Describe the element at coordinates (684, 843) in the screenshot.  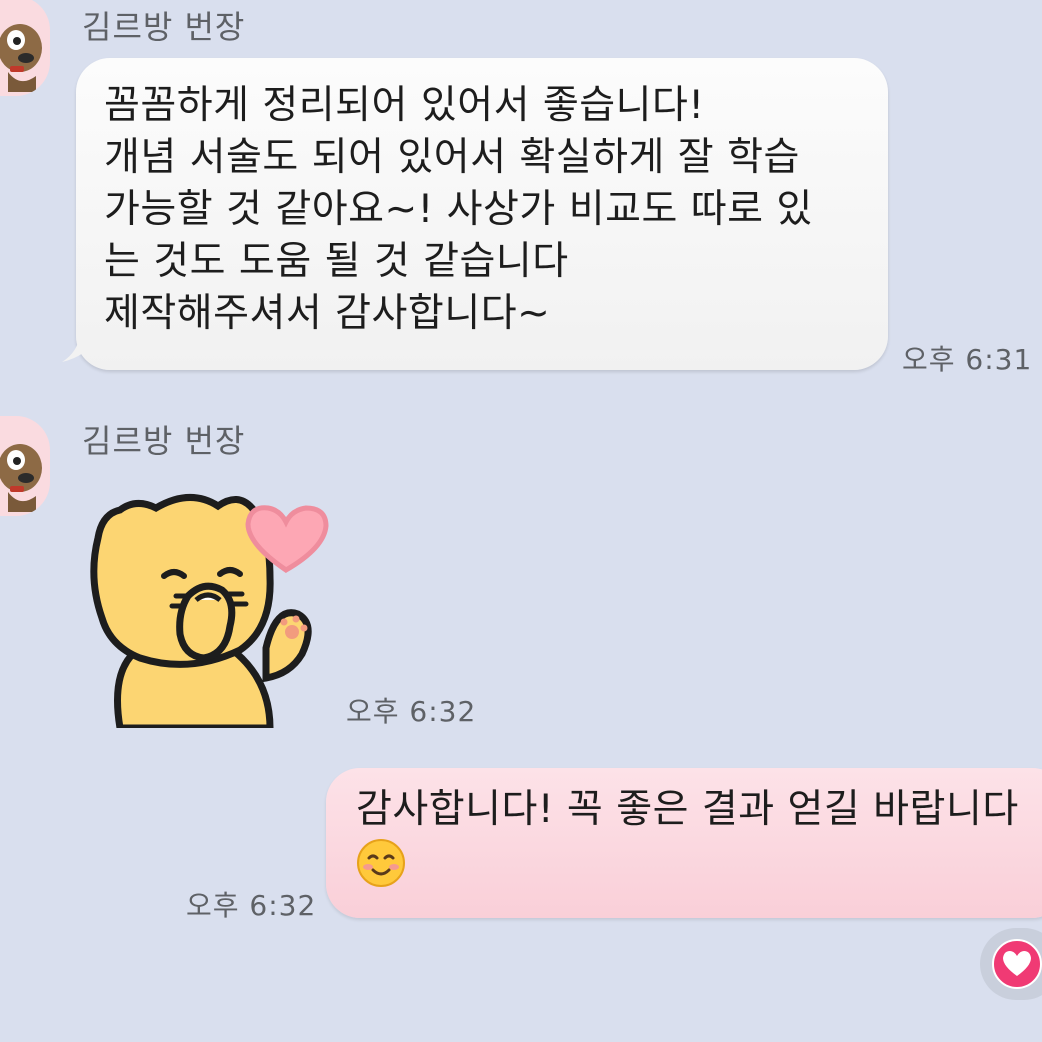
I see `outgoing-message-bubble: 감사합니다! 꼭 좋은 결과 얻길 바랍니다` at that location.